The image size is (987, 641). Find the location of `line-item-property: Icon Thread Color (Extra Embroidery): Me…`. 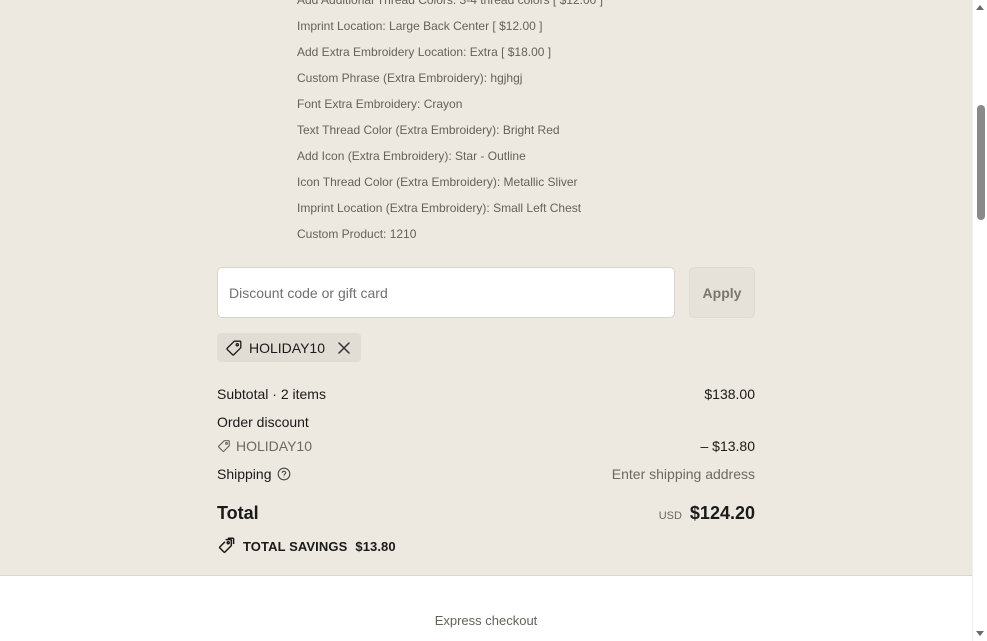

line-item-property: Icon Thread Color (Extra Embroidery): Me… is located at coordinates (437, 182).